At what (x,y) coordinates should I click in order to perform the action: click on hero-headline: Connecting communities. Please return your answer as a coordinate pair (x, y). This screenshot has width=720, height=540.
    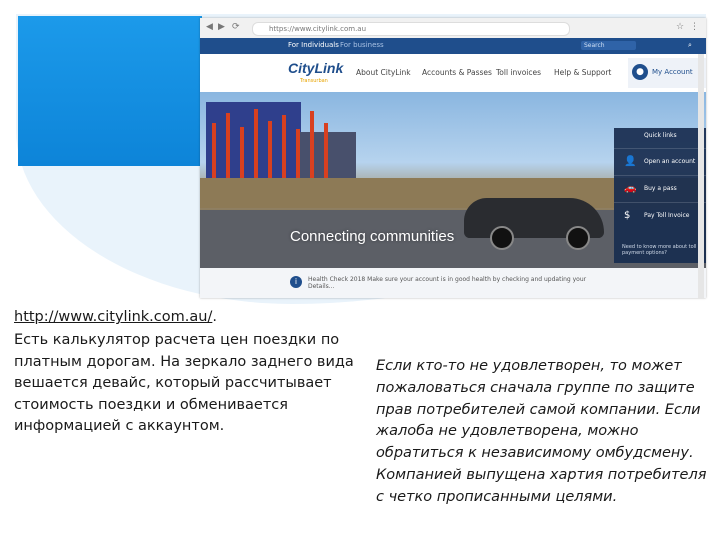
    Looking at the image, I should click on (372, 236).